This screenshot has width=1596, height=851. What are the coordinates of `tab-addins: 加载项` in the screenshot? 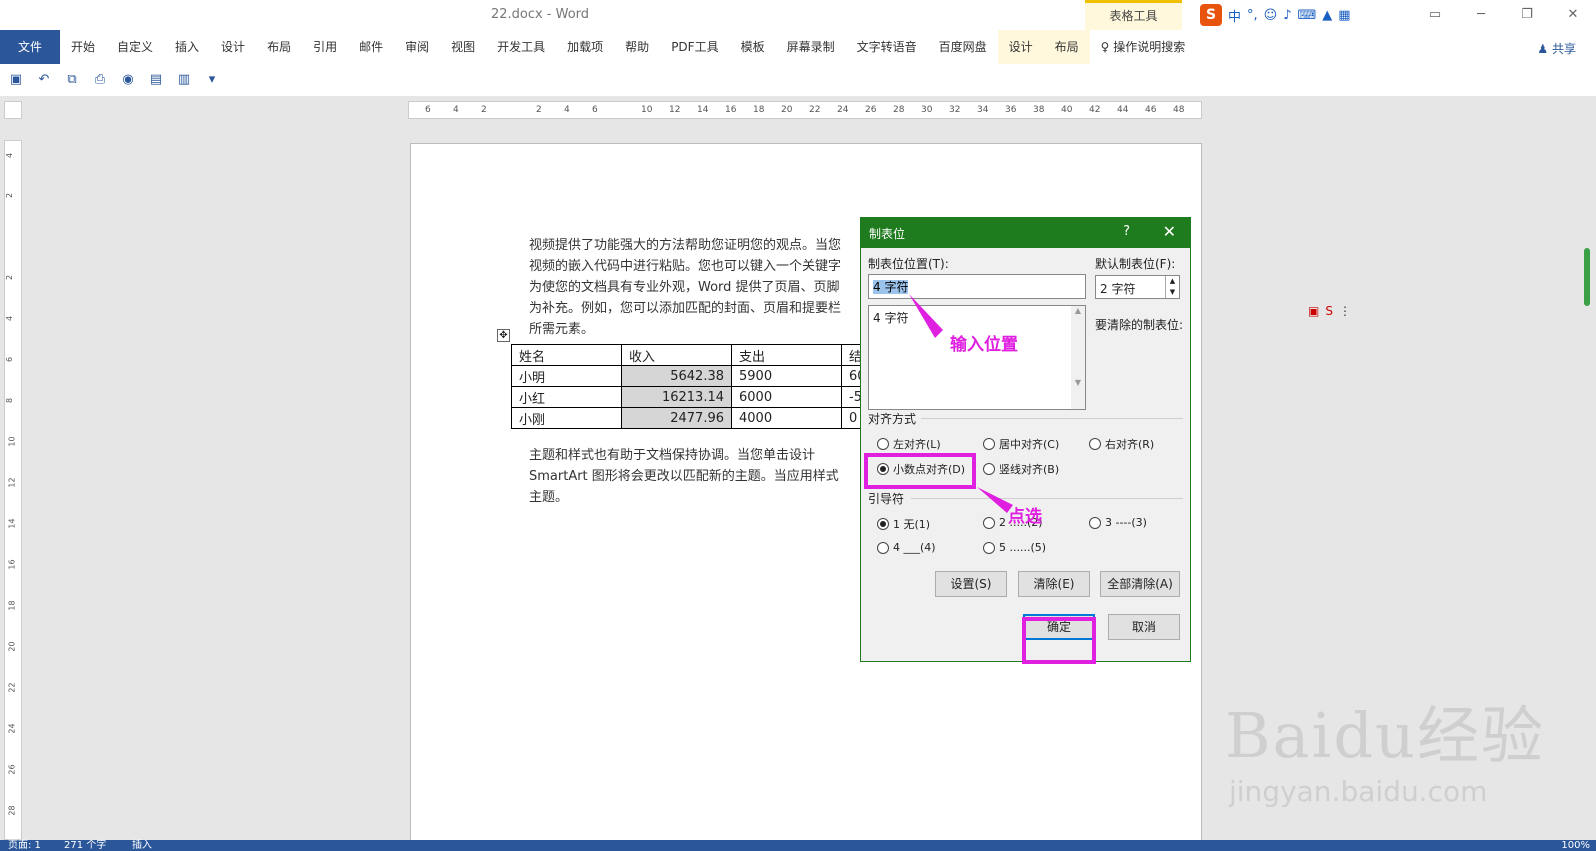 It's located at (585, 47).